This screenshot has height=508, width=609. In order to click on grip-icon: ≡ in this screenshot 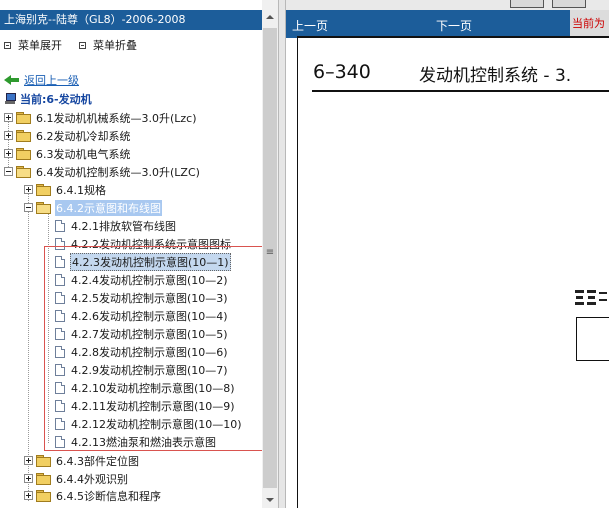, I will do `click(270, 252)`.